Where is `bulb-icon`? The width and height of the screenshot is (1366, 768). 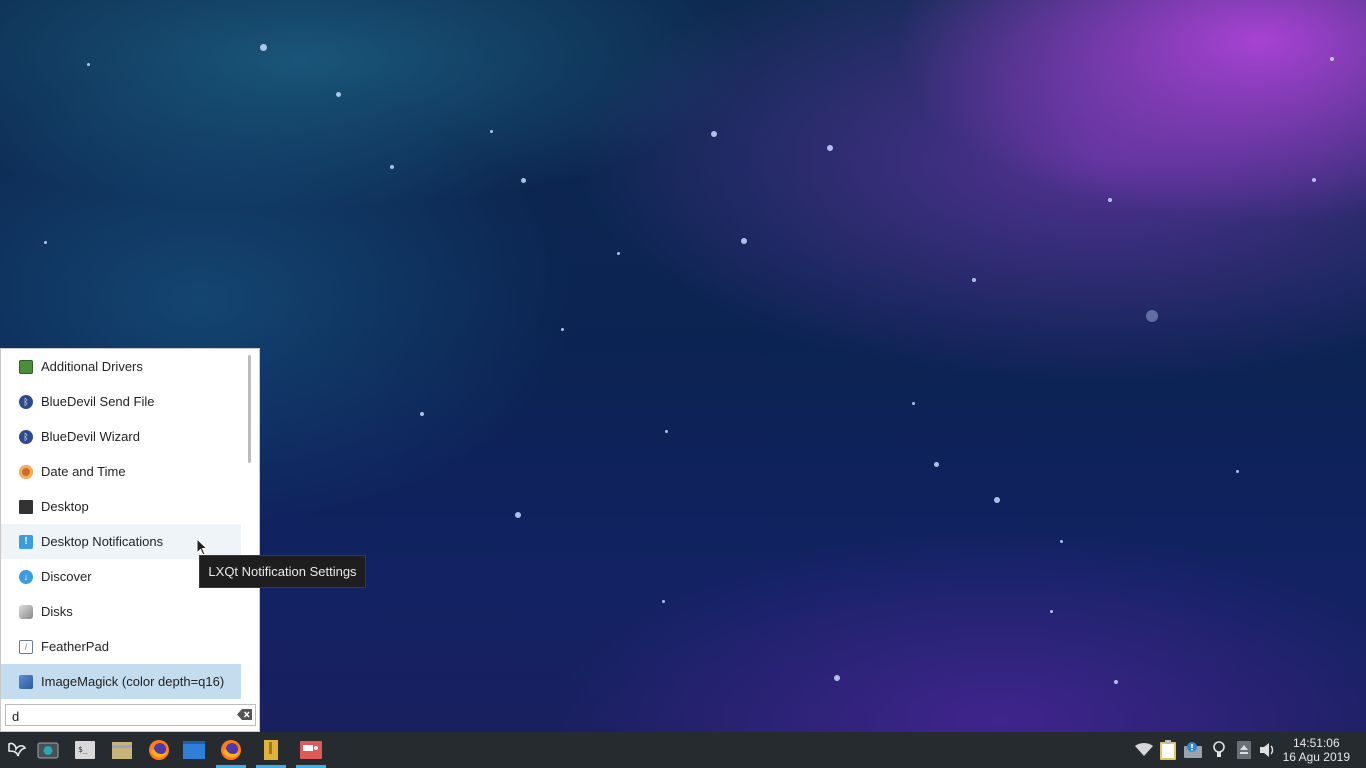
bulb-icon is located at coordinates (1219, 749).